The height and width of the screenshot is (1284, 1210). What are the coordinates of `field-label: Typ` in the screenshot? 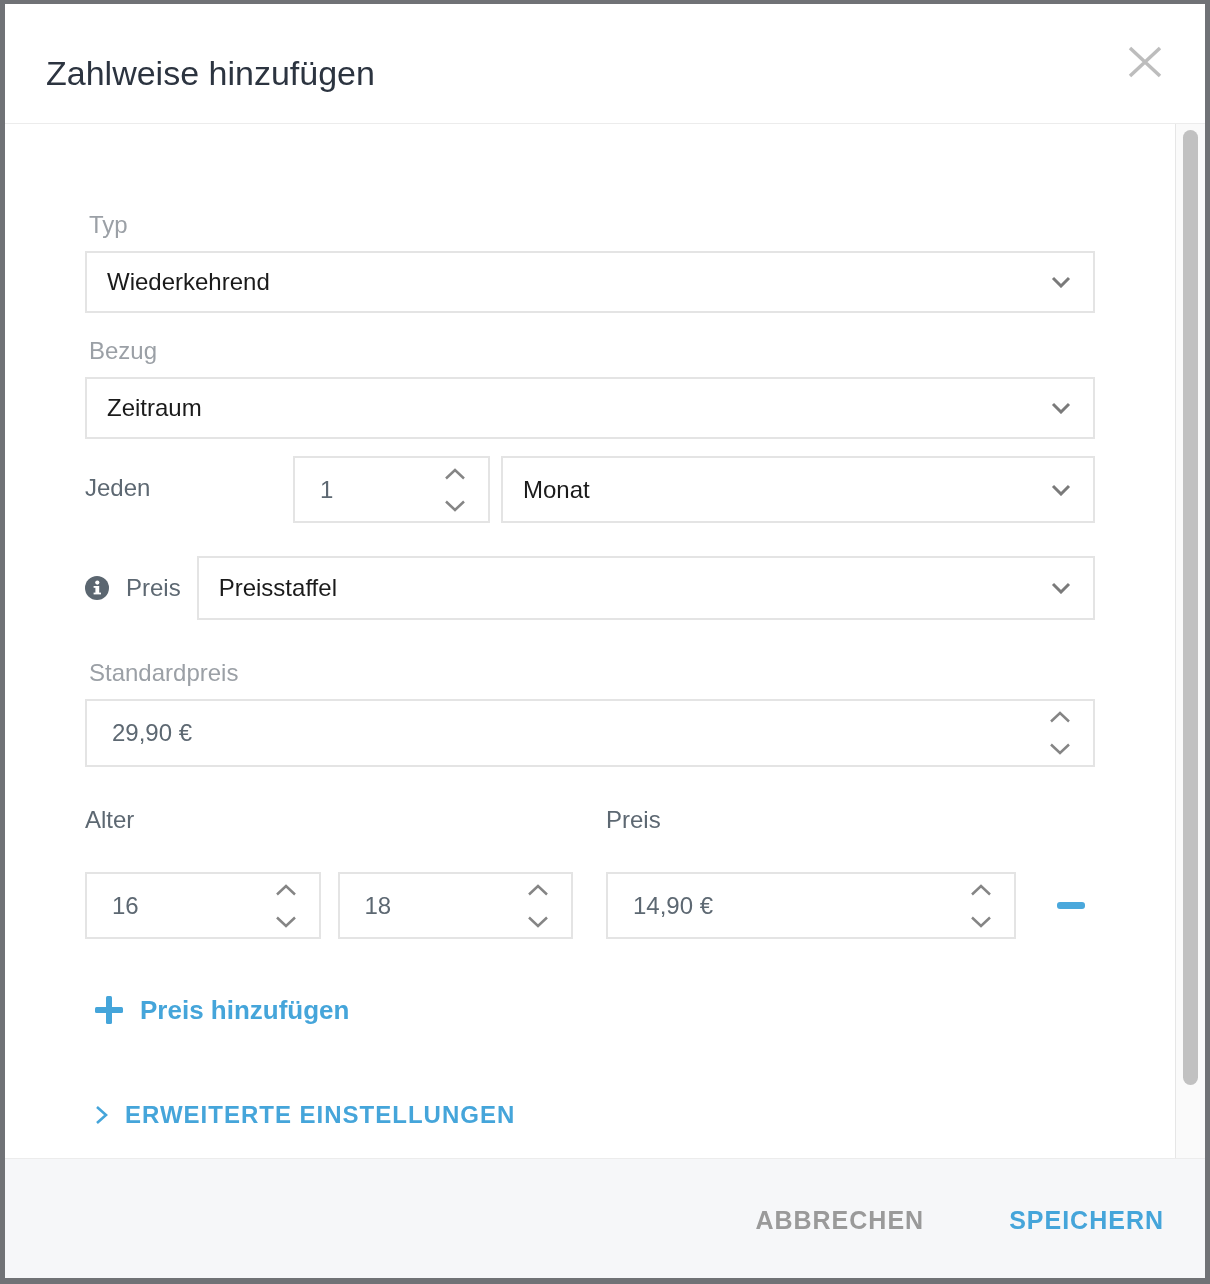 It's located at (108, 225).